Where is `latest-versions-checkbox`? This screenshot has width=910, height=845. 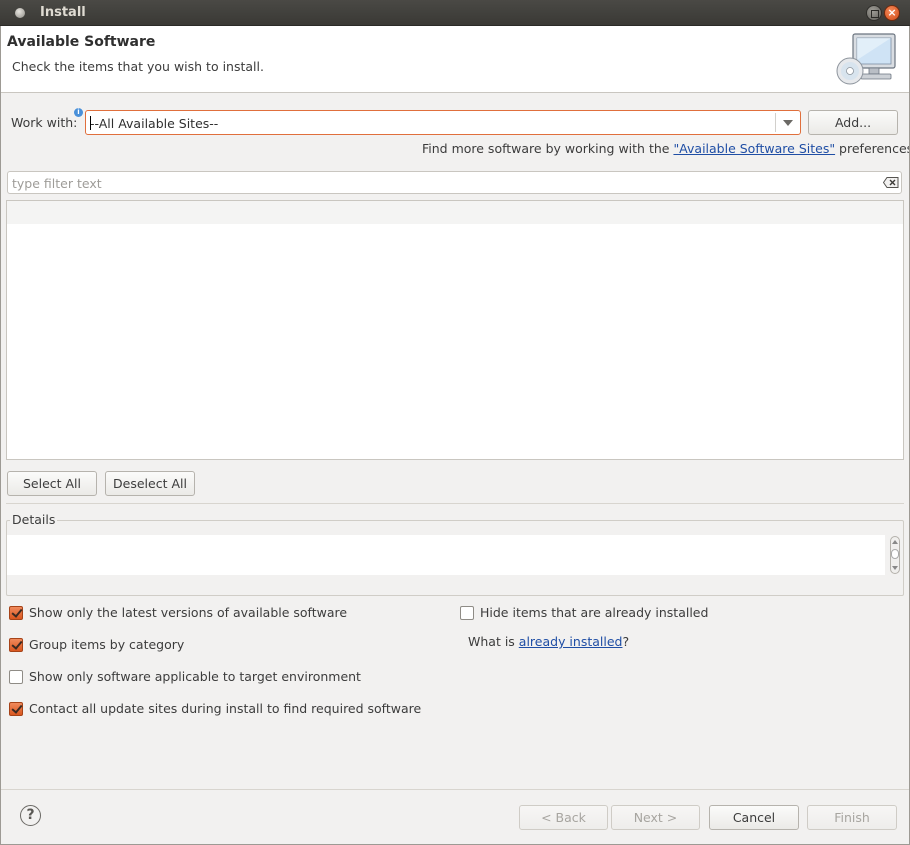 latest-versions-checkbox is located at coordinates (16, 613).